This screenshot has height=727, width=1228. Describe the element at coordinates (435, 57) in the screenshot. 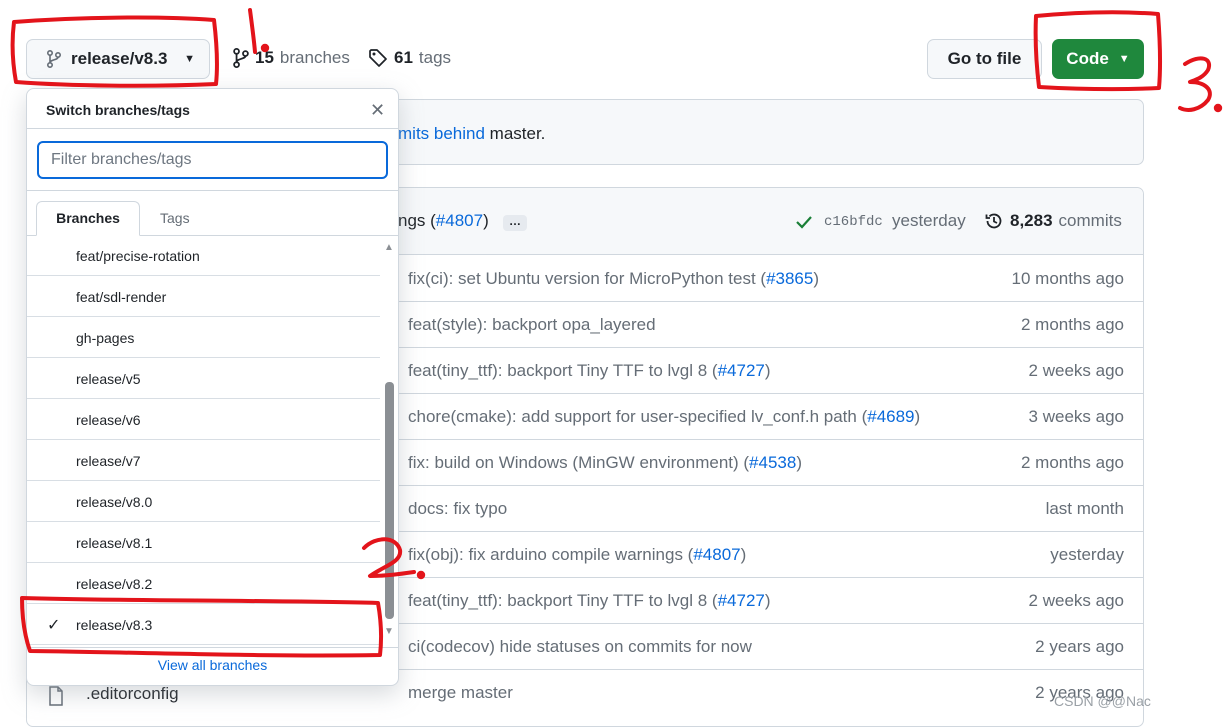

I see `tags-label: tags` at that location.